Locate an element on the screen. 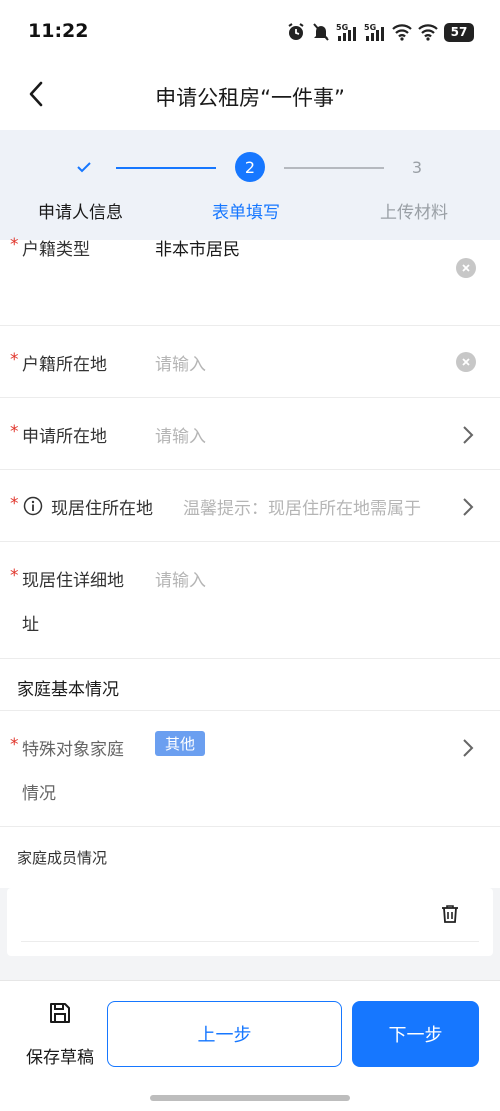 The width and height of the screenshot is (500, 1111). bottom-action-bar: 保存草稿 上一步 下一步 is located at coordinates (250, 1045).